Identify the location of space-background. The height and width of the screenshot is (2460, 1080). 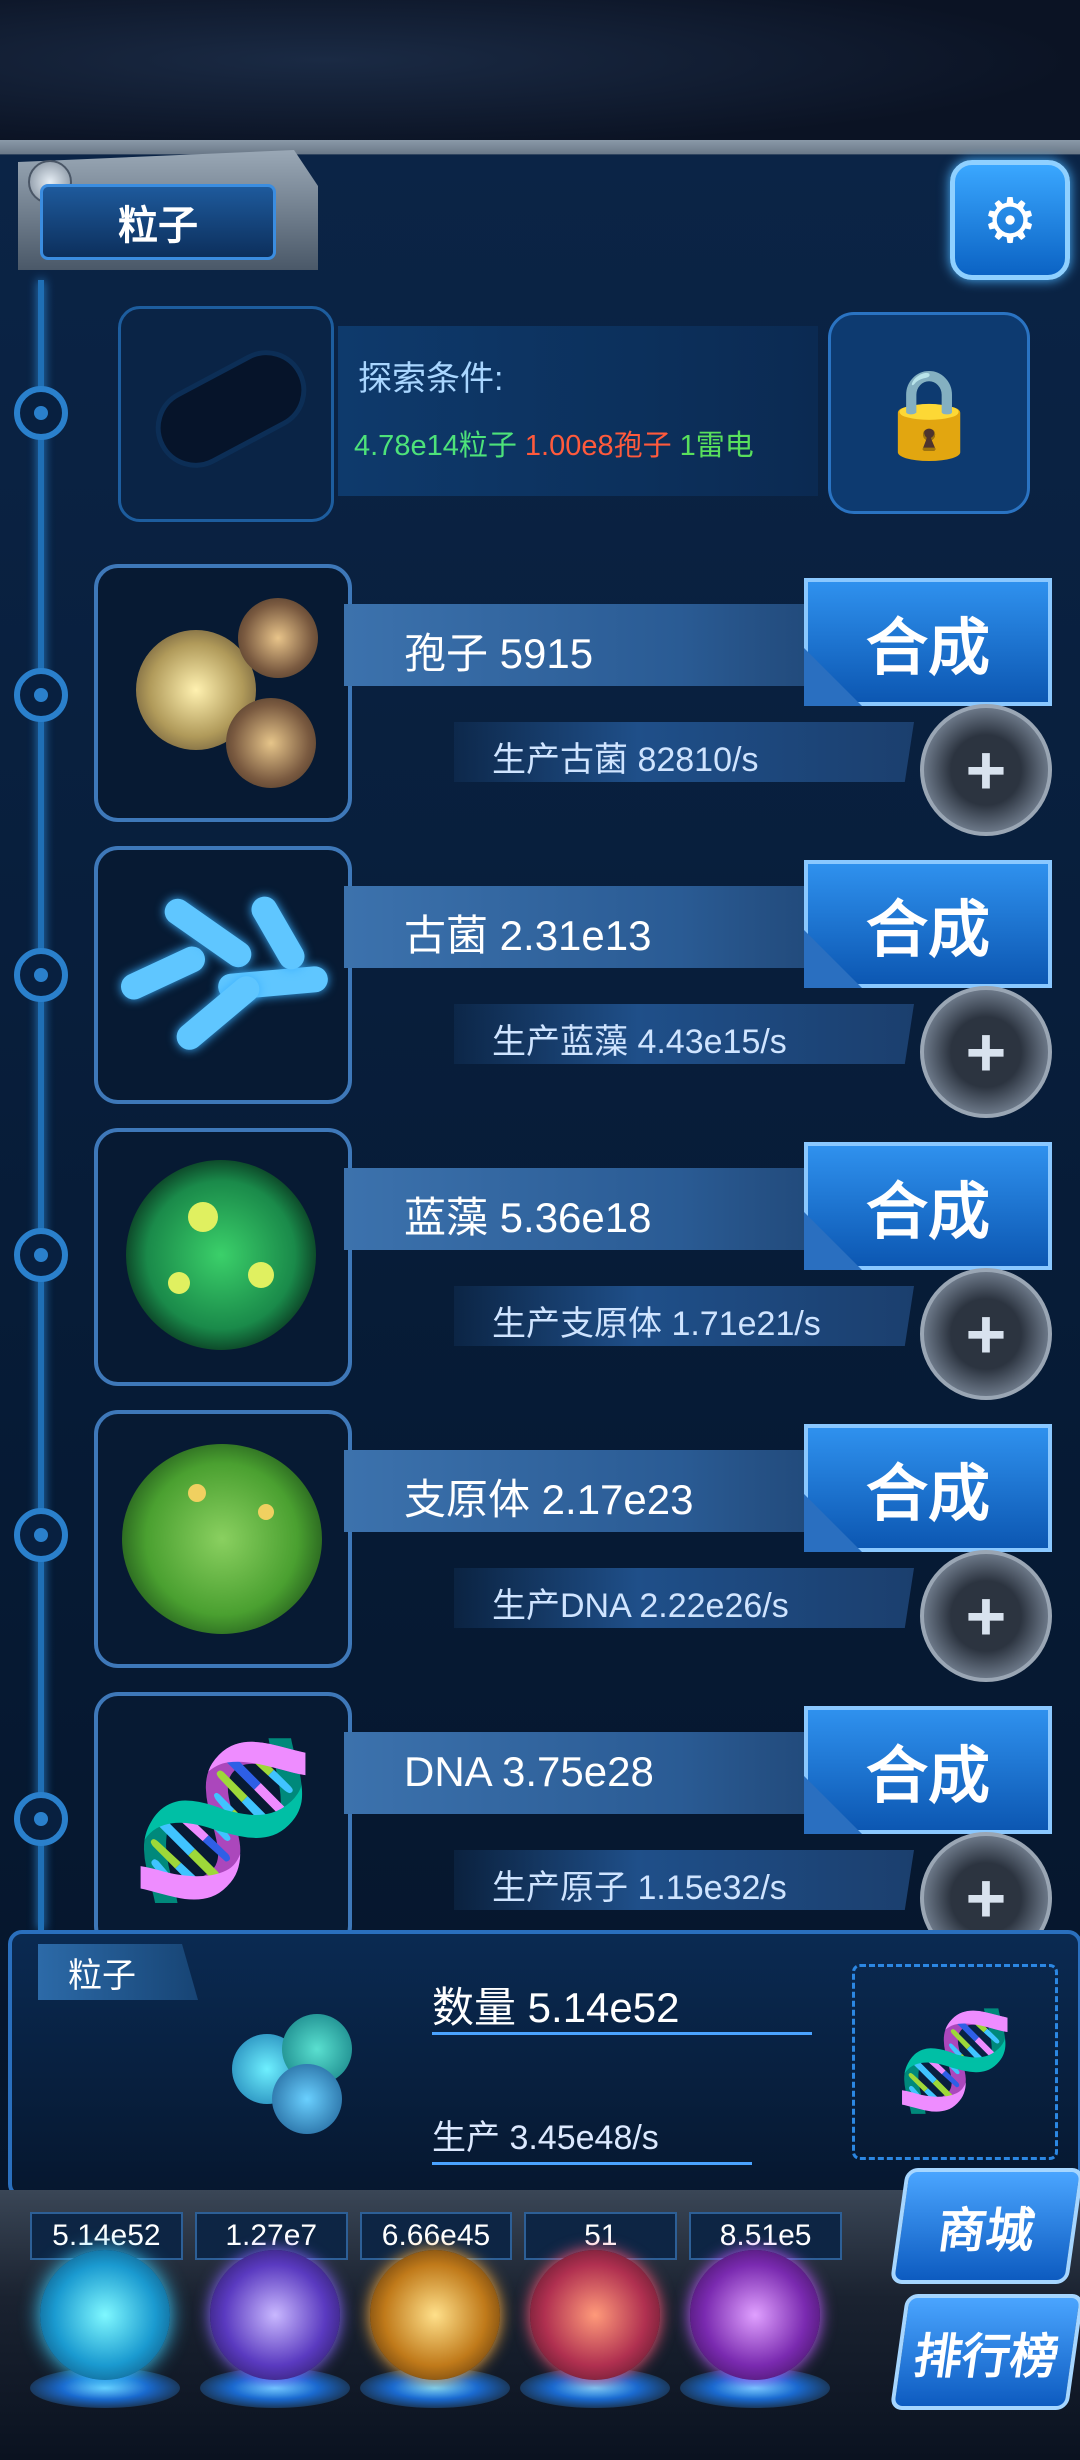
(540, 75).